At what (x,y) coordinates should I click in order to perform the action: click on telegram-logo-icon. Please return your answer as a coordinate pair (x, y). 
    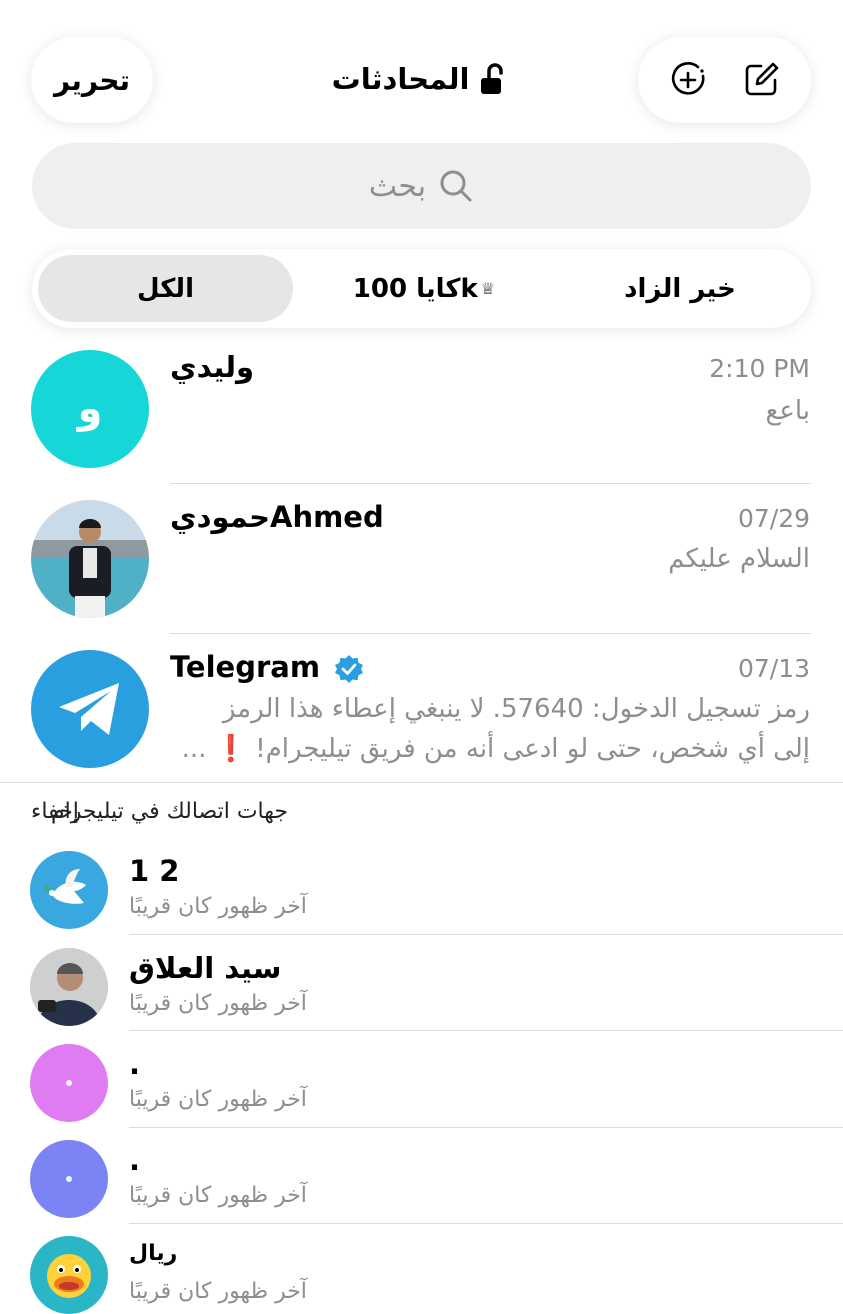
    Looking at the image, I should click on (89, 709).